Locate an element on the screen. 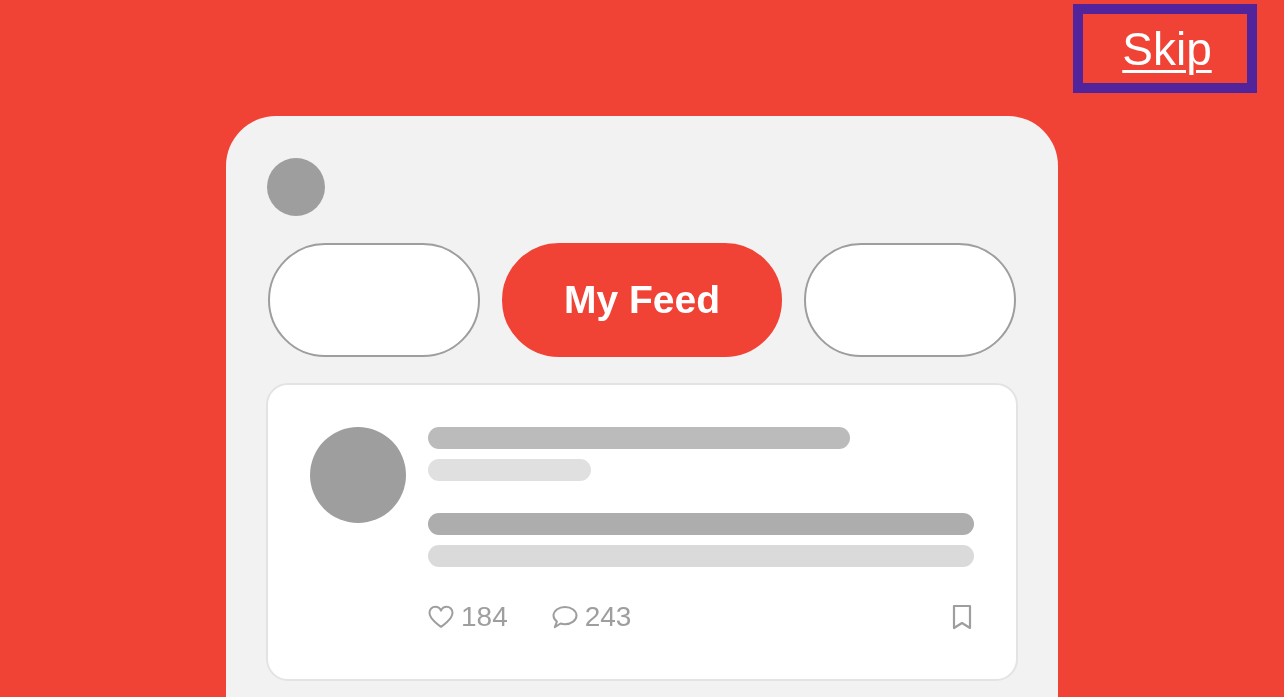 The height and width of the screenshot is (697, 1284). like-count: 184 is located at coordinates (484, 617).